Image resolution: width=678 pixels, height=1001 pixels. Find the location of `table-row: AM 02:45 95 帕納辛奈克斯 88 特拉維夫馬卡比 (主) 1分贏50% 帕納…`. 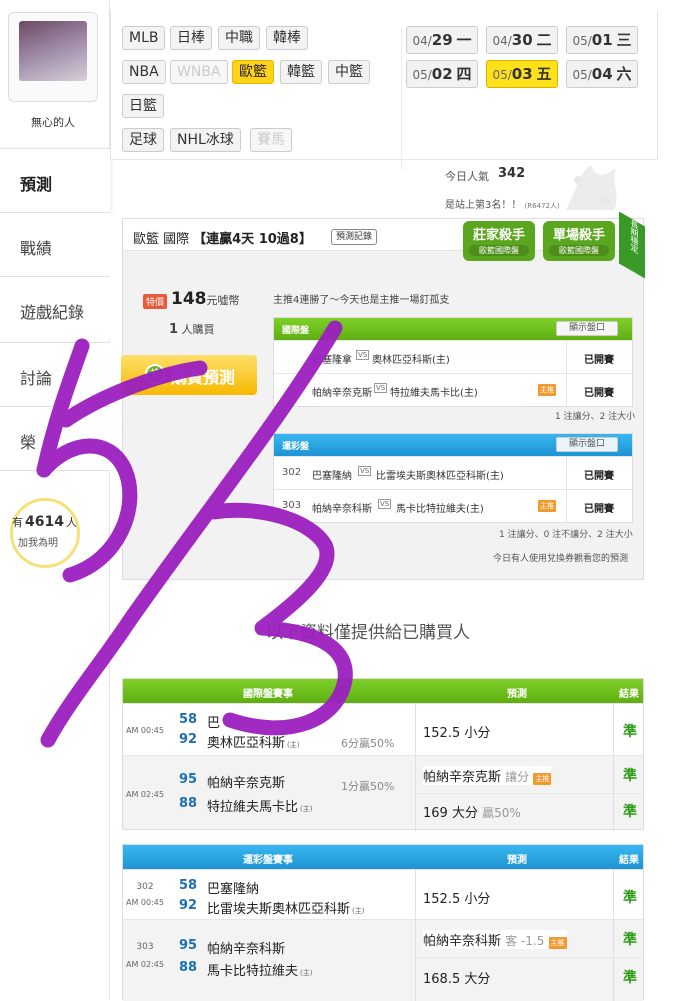

table-row: AM 02:45 95 帕納辛奈克斯 88 特拉維夫馬卡比 (主) 1分贏50% 帕納… is located at coordinates (383, 792).